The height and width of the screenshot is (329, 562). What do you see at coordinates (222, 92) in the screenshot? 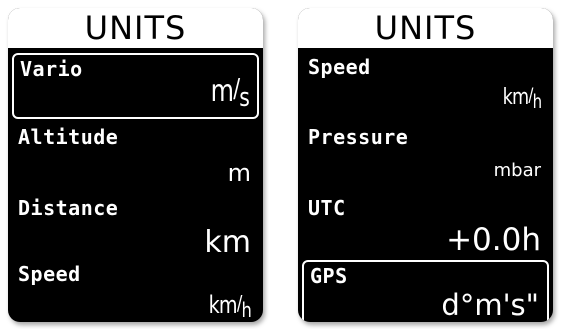
I see `unit-numerator: m` at bounding box center [222, 92].